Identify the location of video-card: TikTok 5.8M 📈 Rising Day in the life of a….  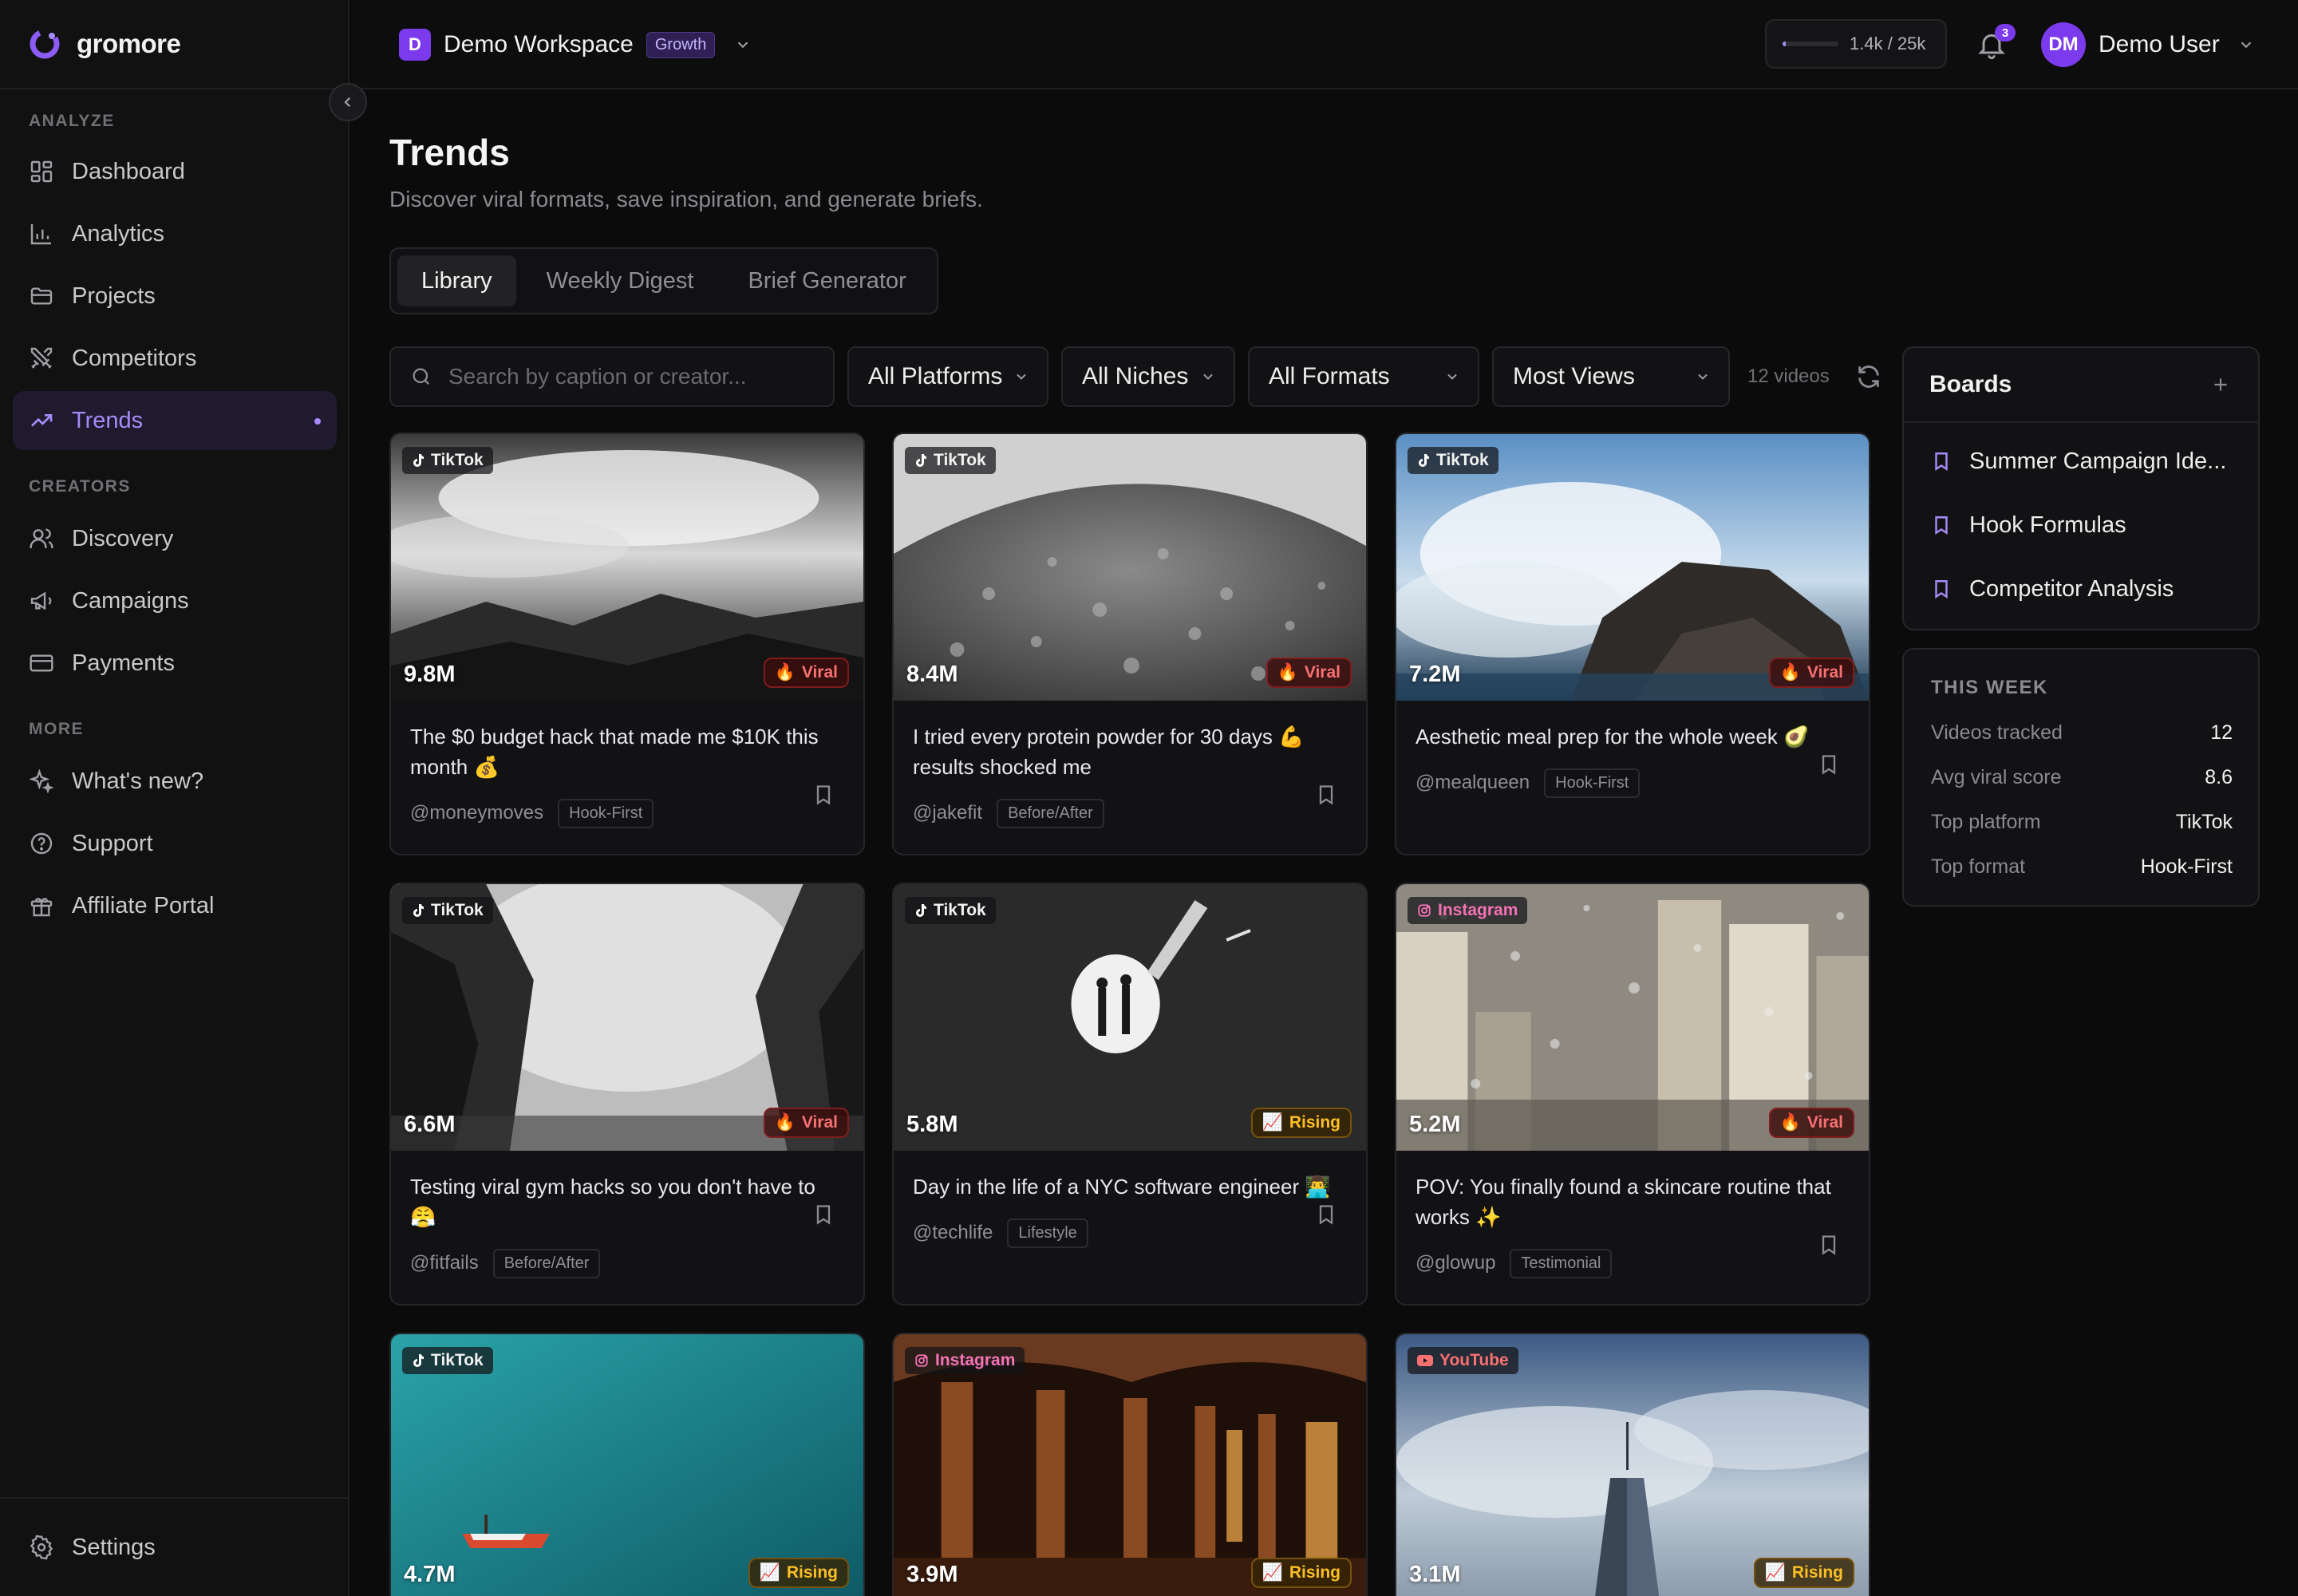
(1130, 1094).